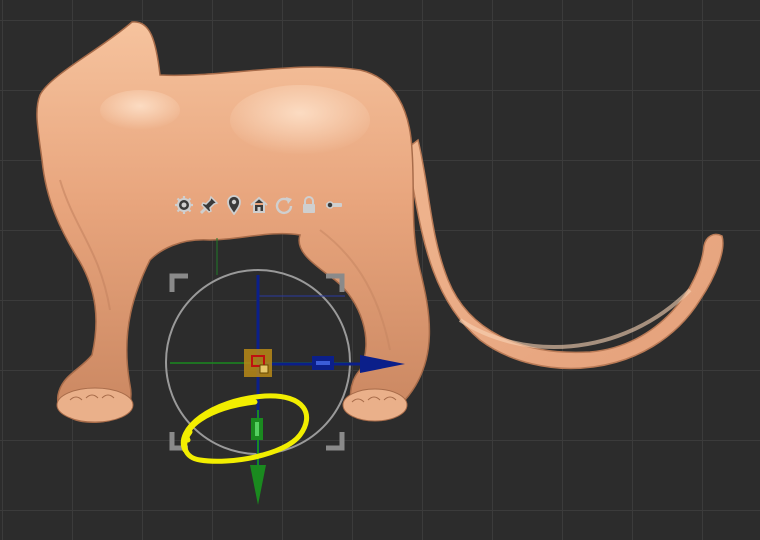 The height and width of the screenshot is (540, 760). Describe the element at coordinates (258, 485) in the screenshot. I see `y-axis-arrow` at that location.